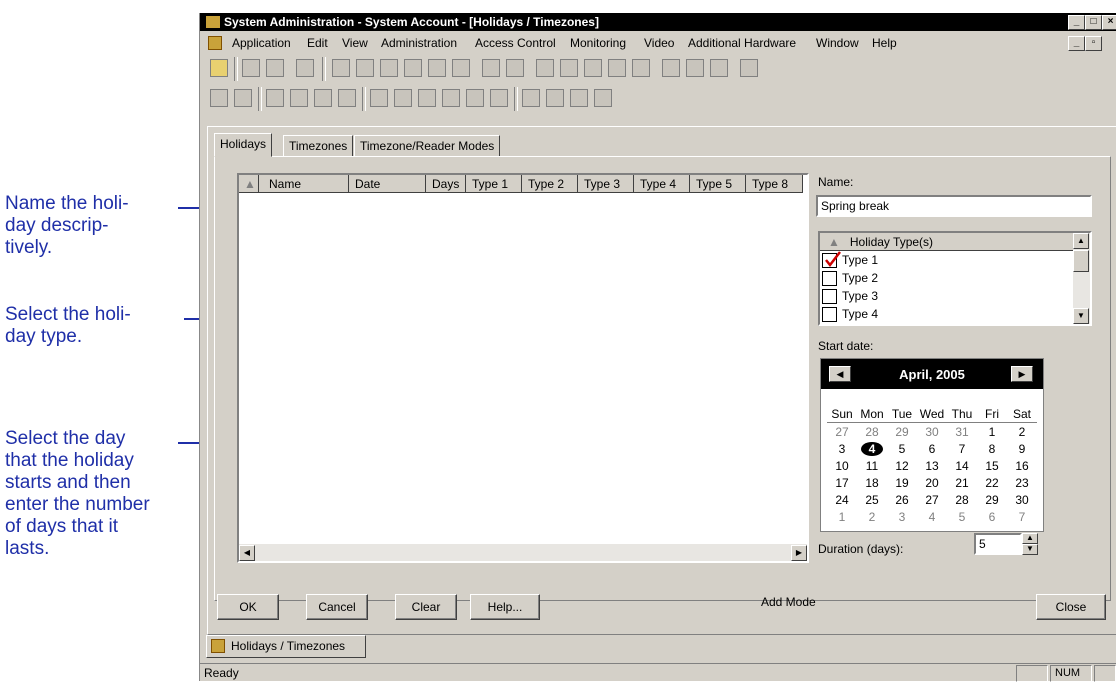 Image resolution: width=1116 pixels, height=682 pixels. What do you see at coordinates (323, 98) in the screenshot?
I see `camera-icon` at bounding box center [323, 98].